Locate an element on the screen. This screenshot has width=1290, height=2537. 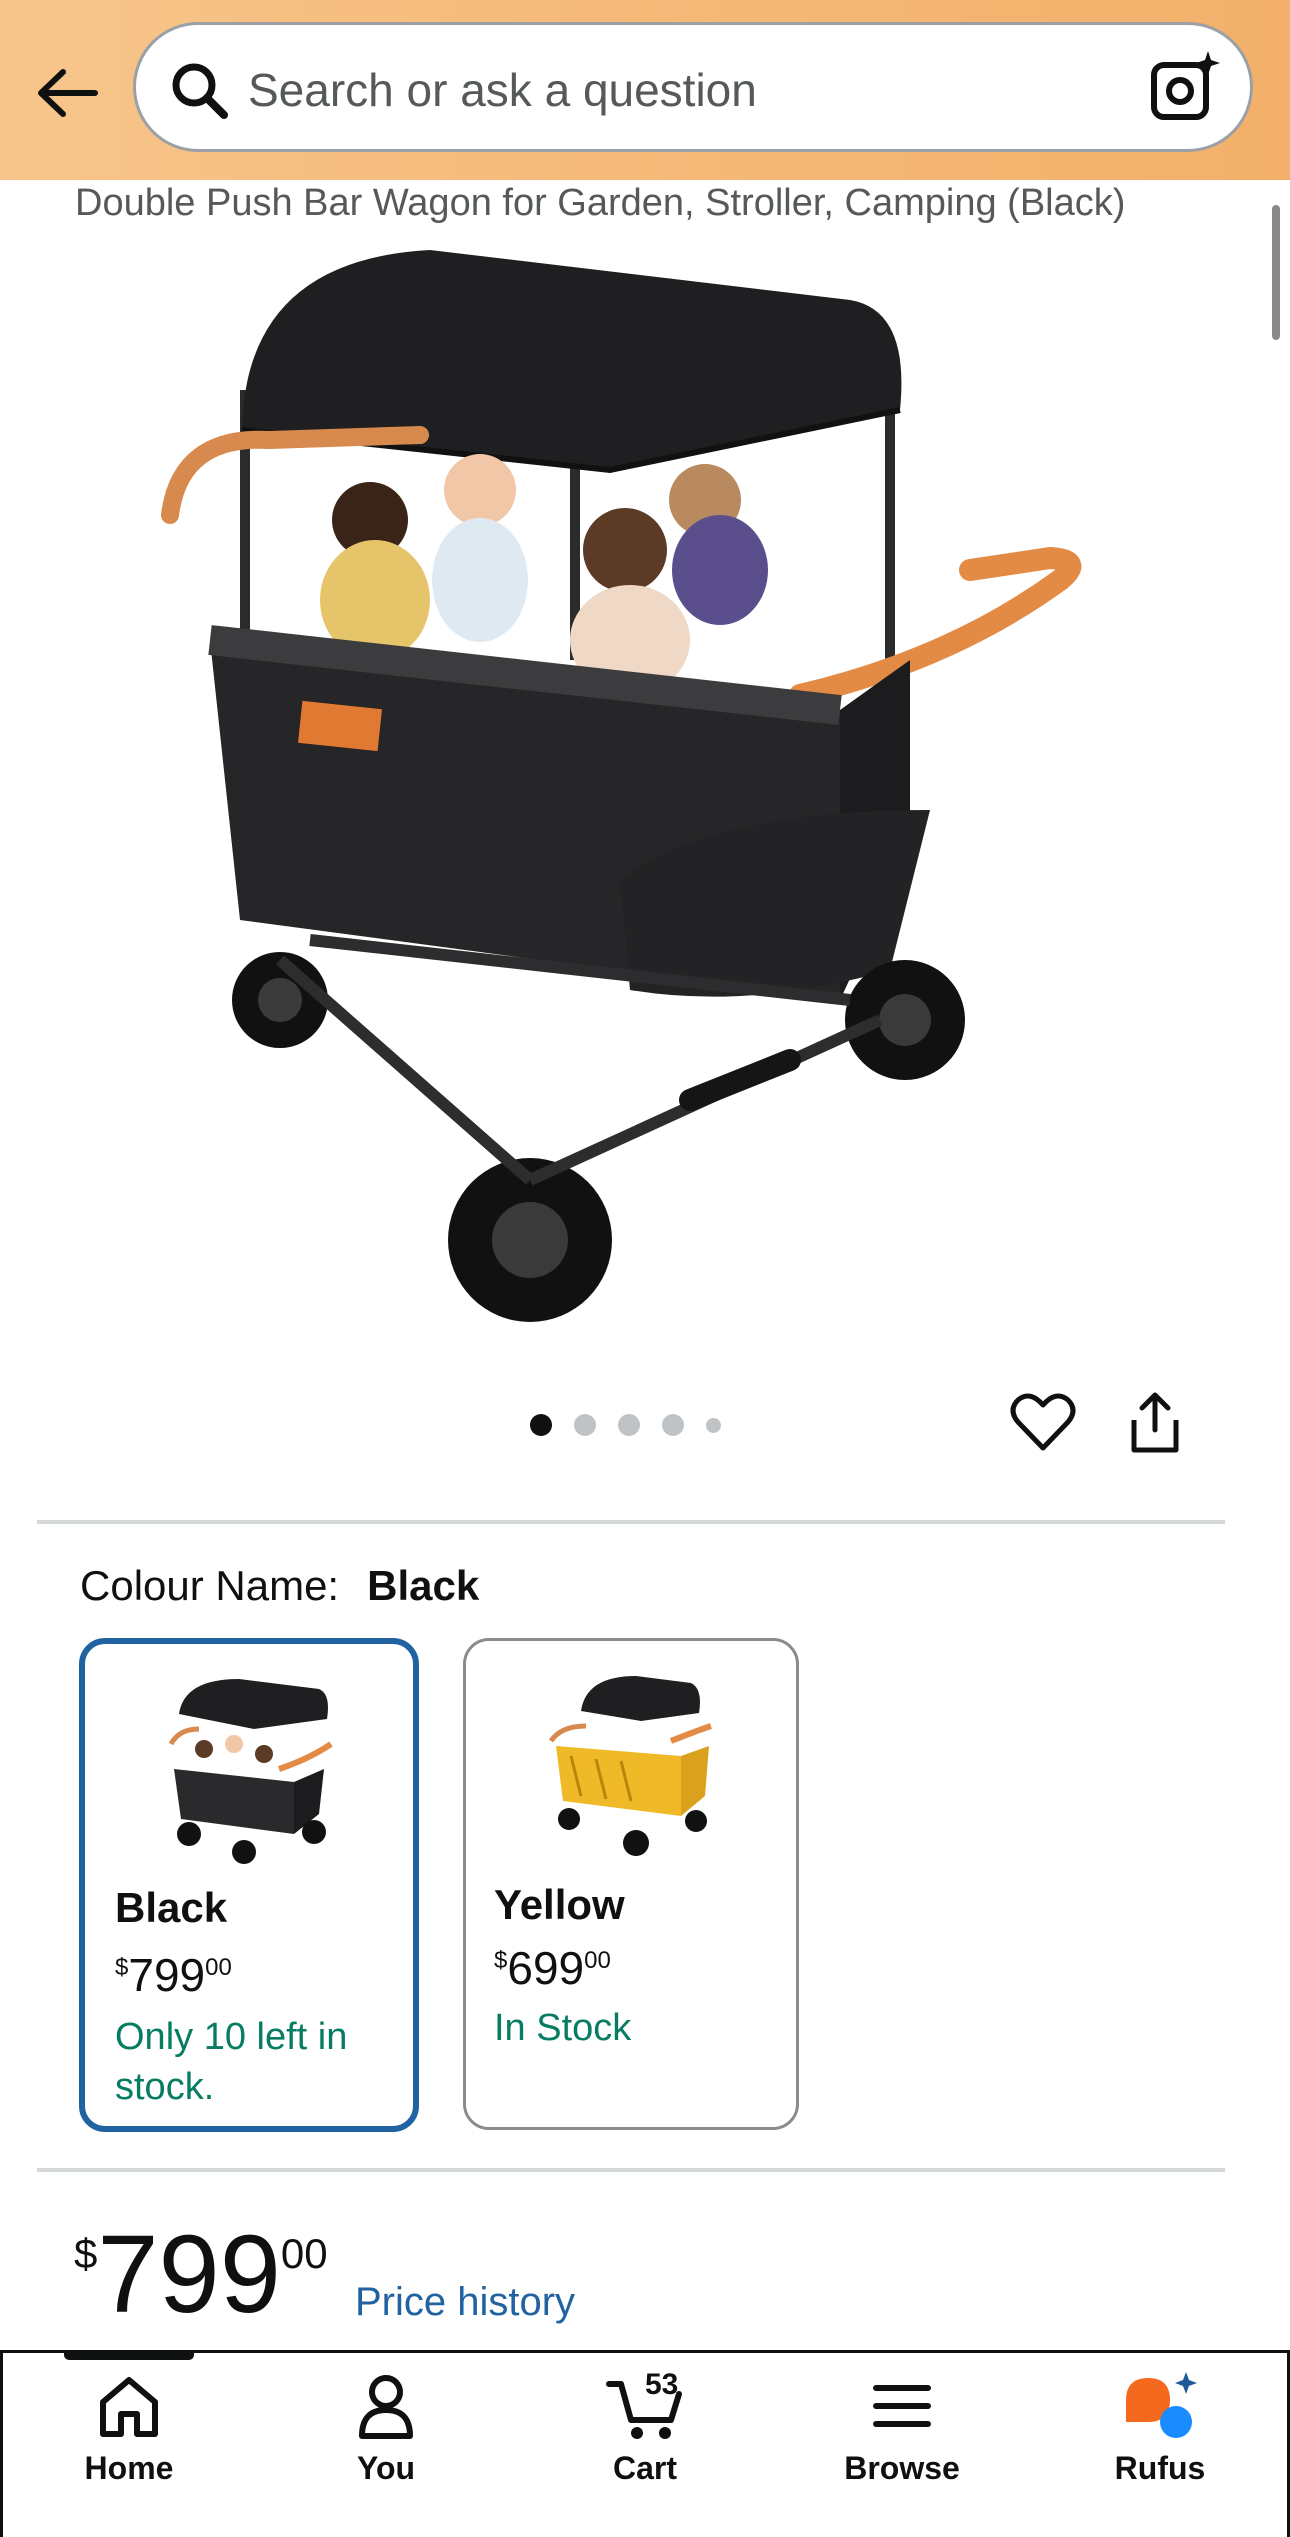
colour-name-row: Colour Name: Black is located at coordinates (279, 1586).